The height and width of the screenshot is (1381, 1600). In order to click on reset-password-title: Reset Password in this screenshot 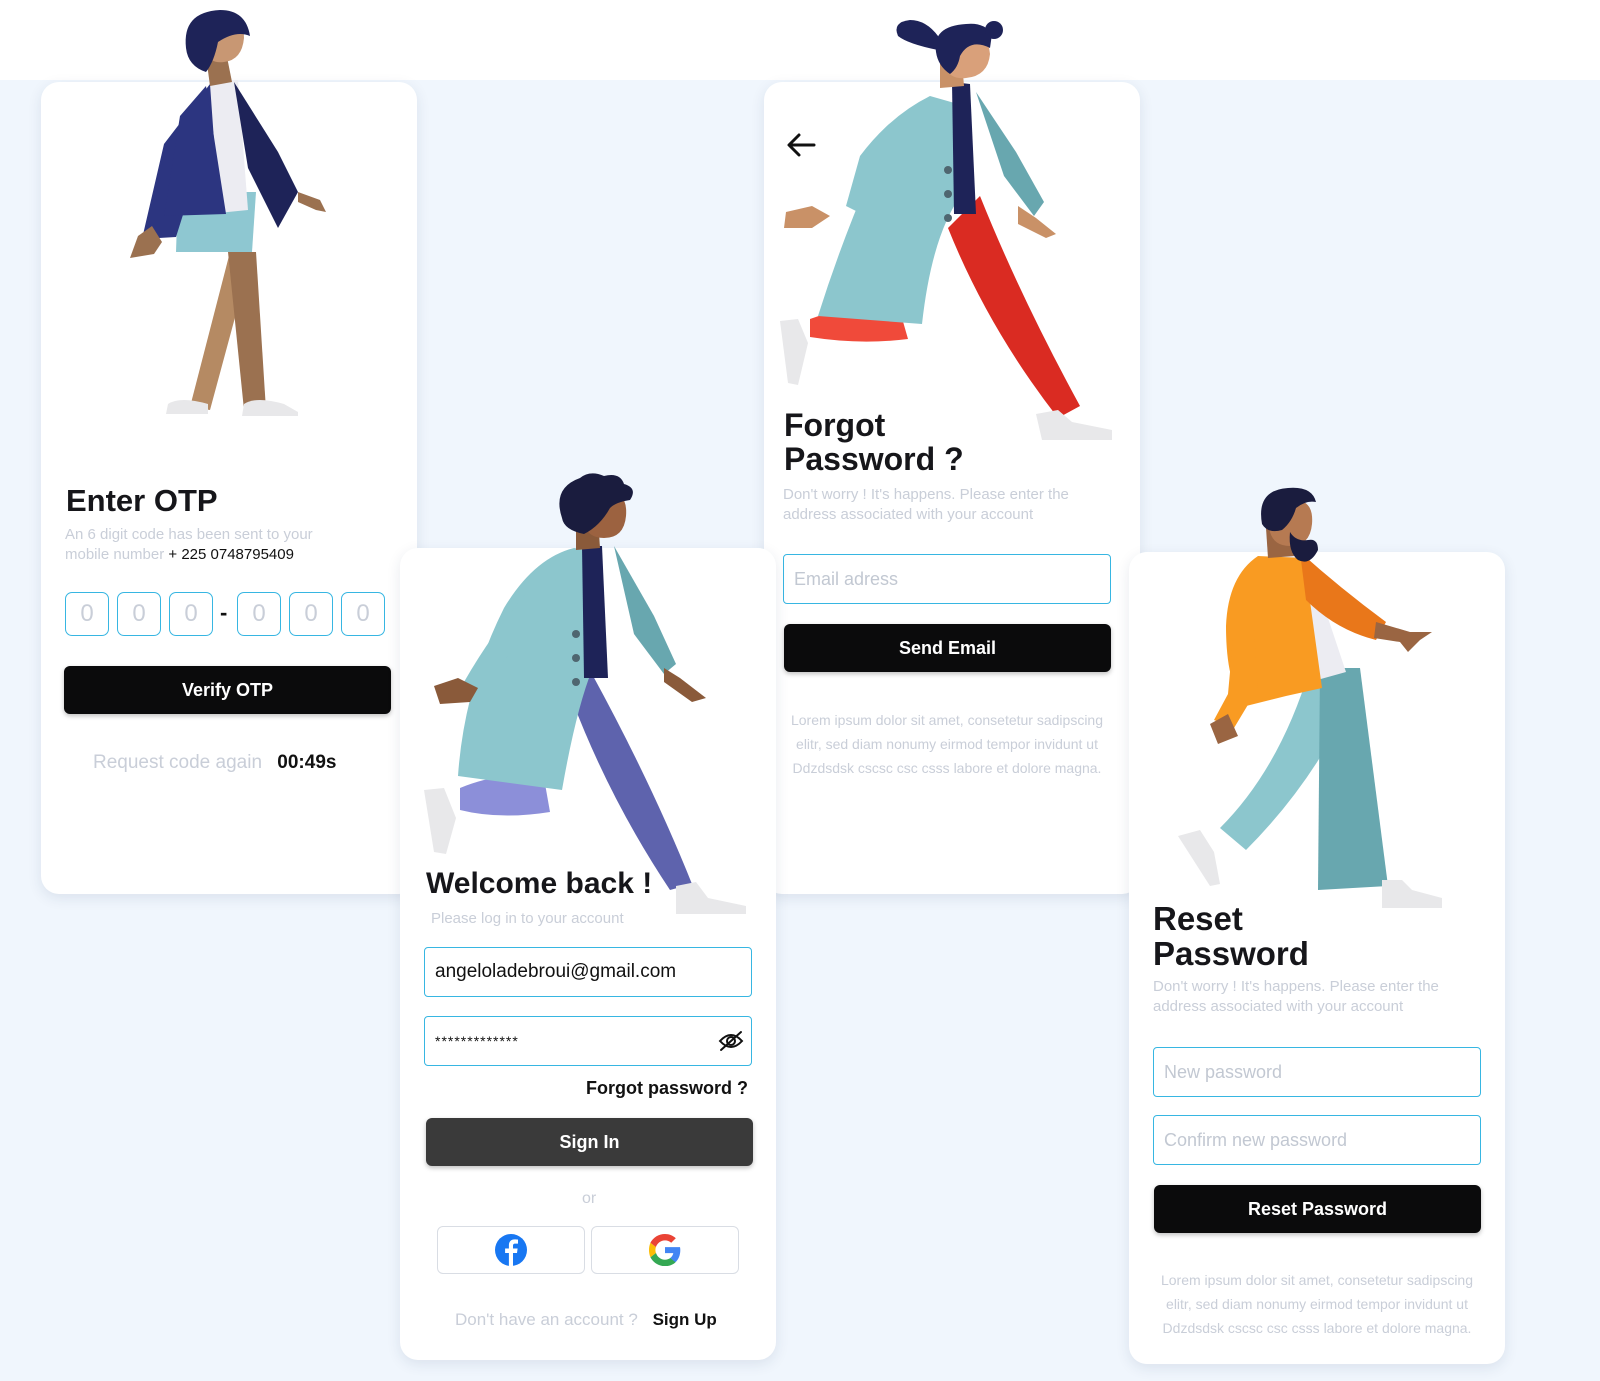, I will do `click(1231, 936)`.